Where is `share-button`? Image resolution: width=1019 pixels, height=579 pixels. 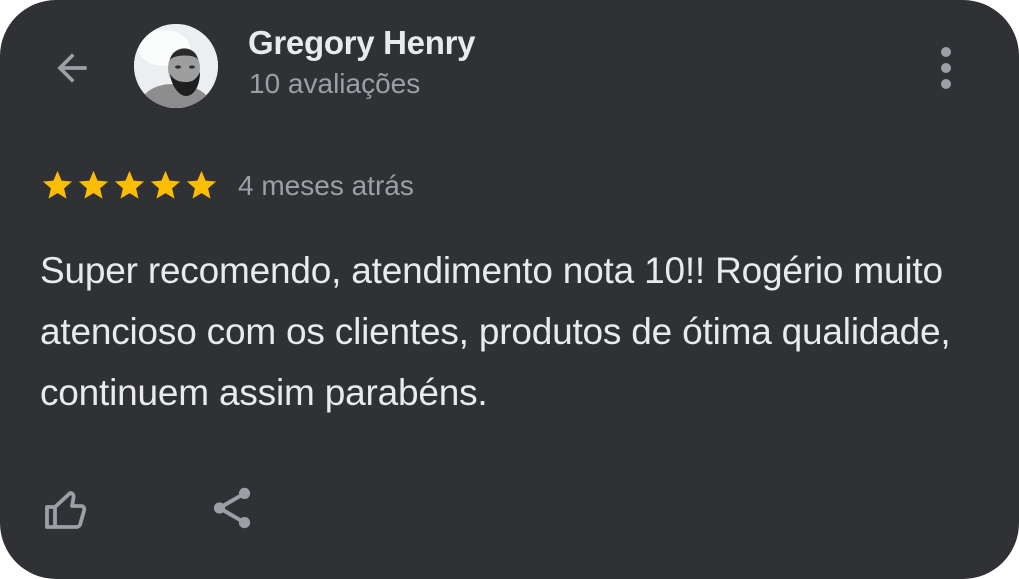
share-button is located at coordinates (232, 508).